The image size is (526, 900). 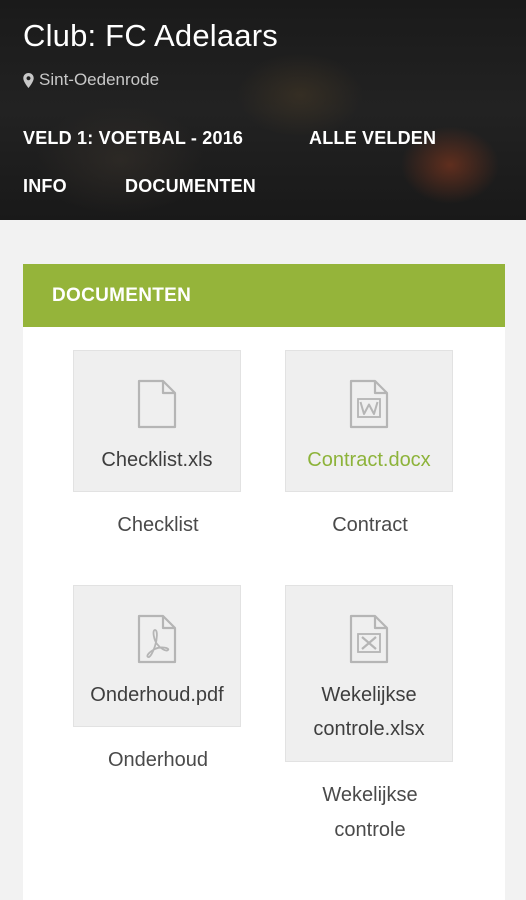 I want to click on document-filename-line: controle.xlsx, so click(x=369, y=729).